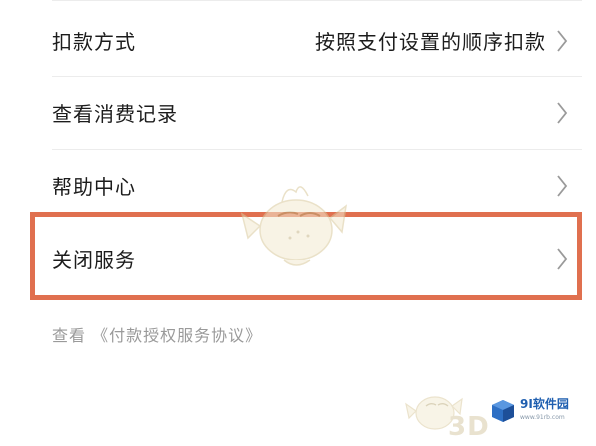  What do you see at coordinates (177, 335) in the screenshot?
I see `agreement-link: 《付款授权服务协议》` at bounding box center [177, 335].